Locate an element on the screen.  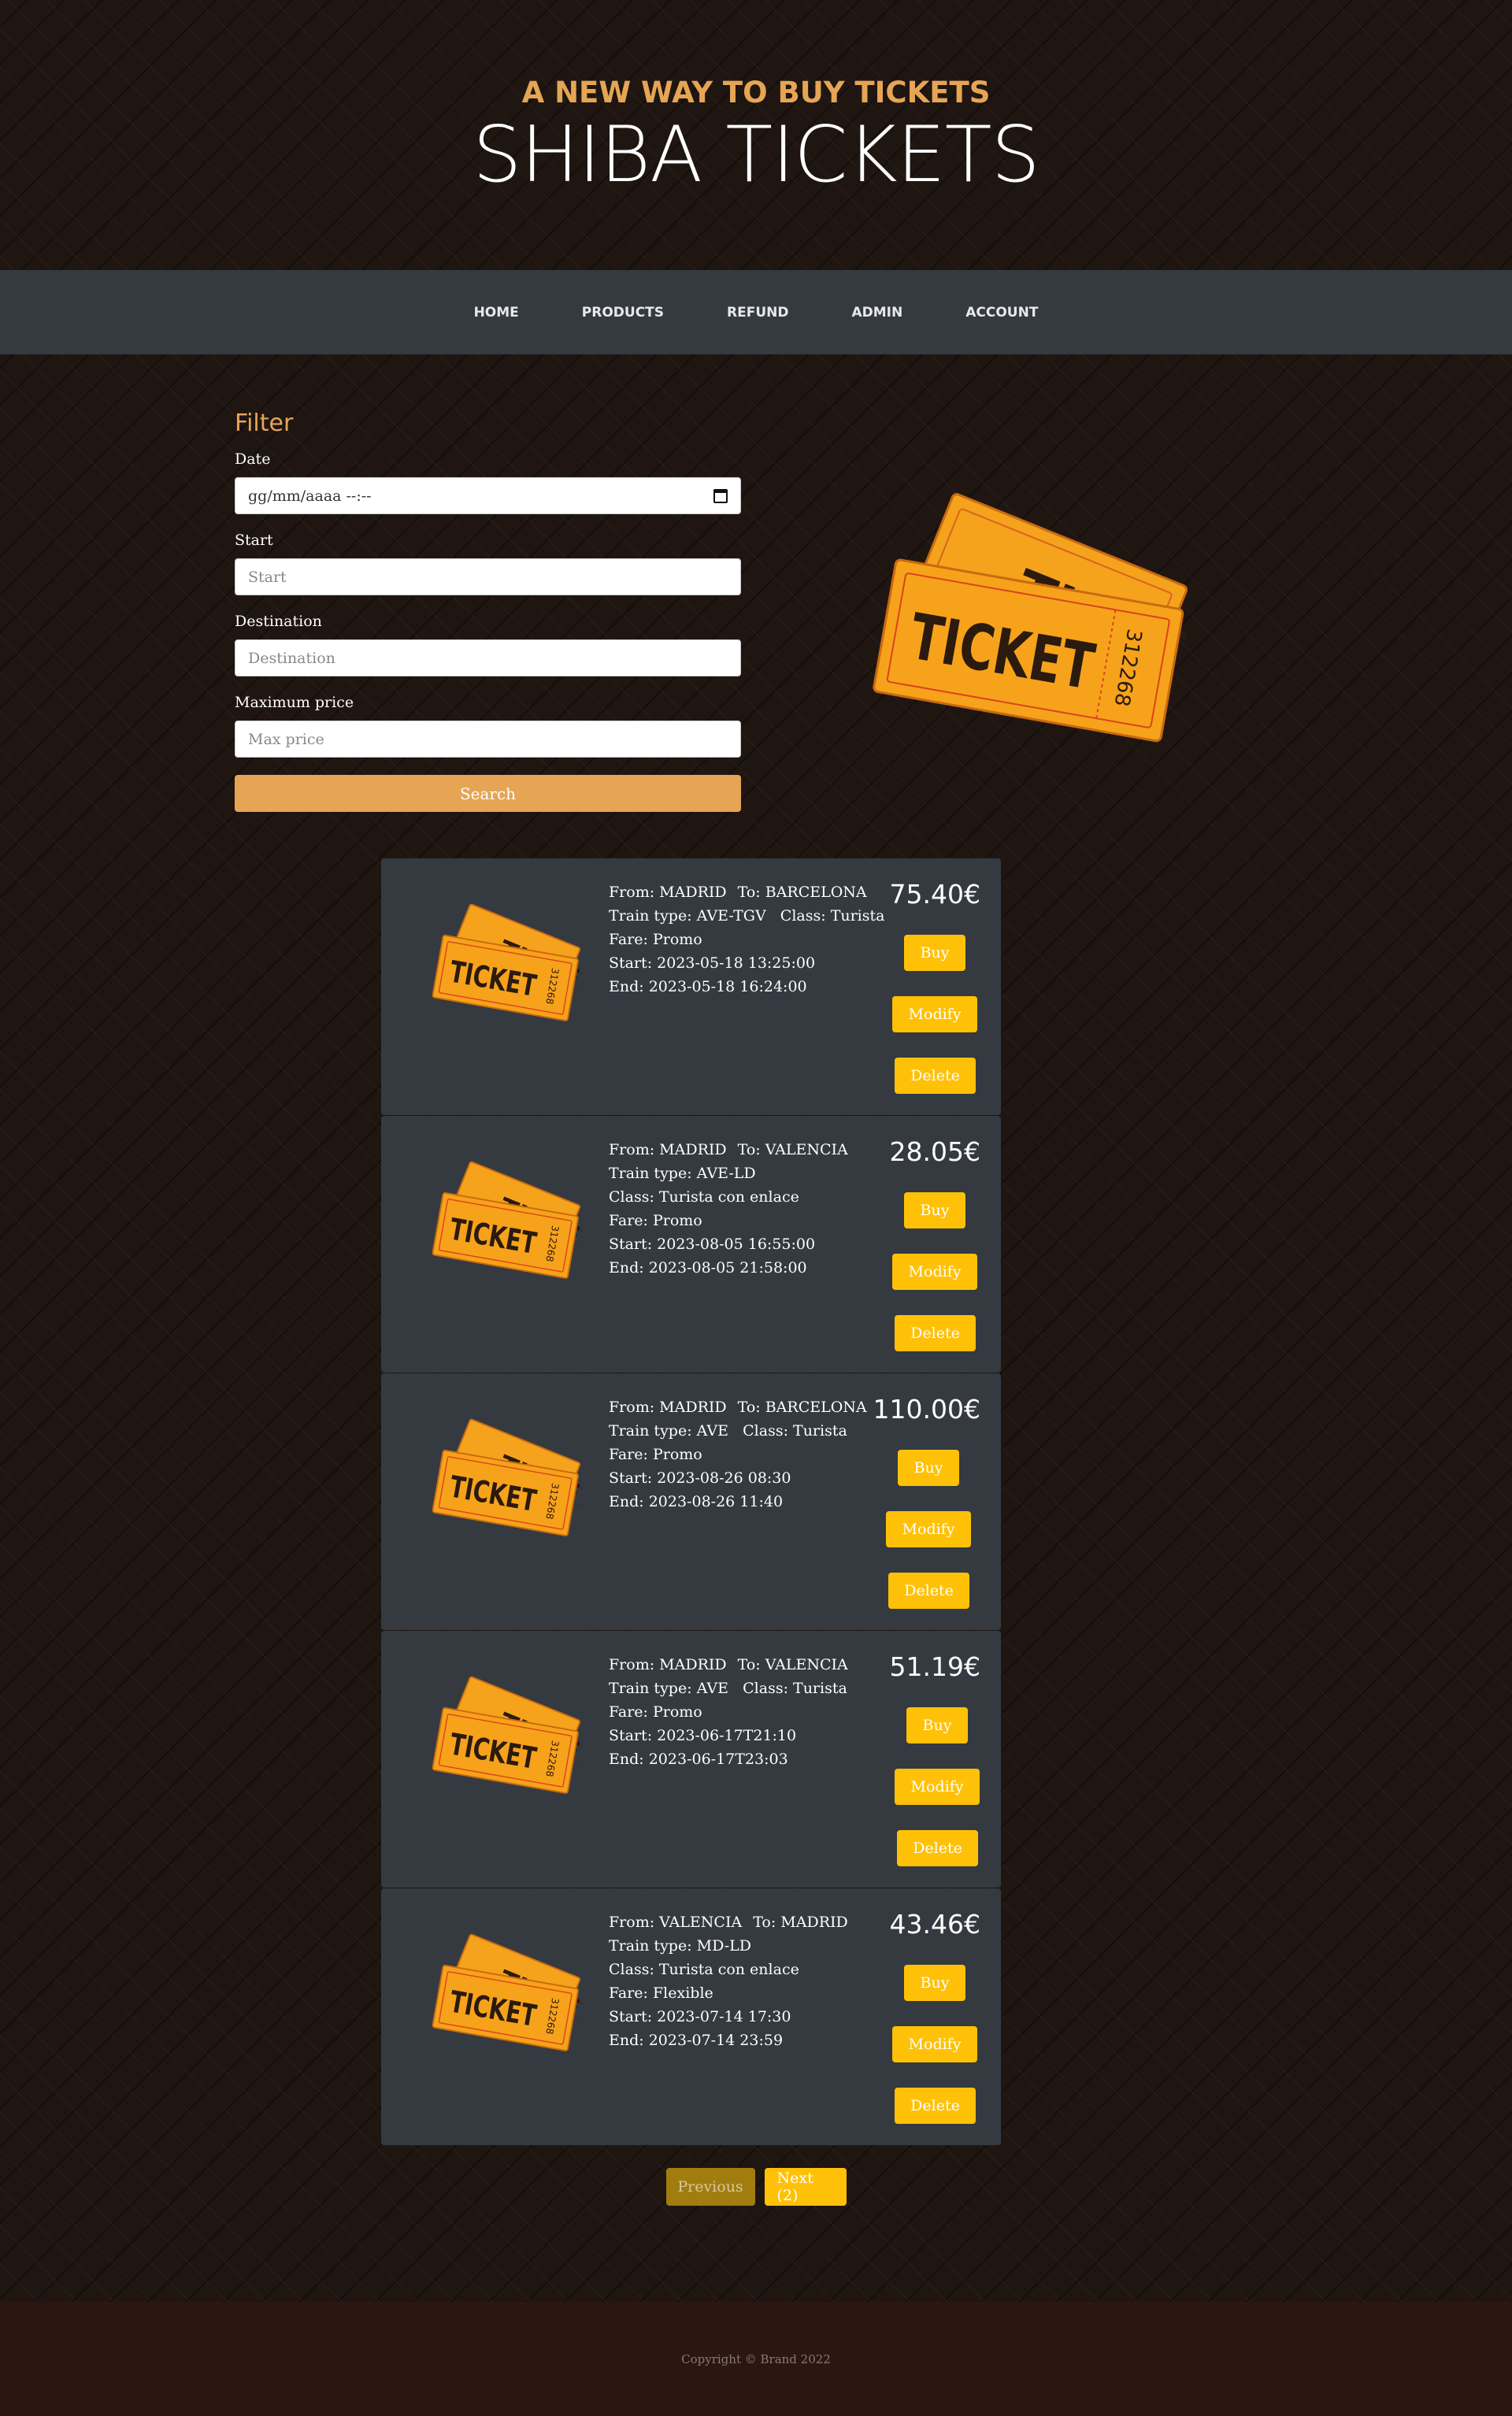
ticket-to: To: MADRID is located at coordinates (800, 1923).